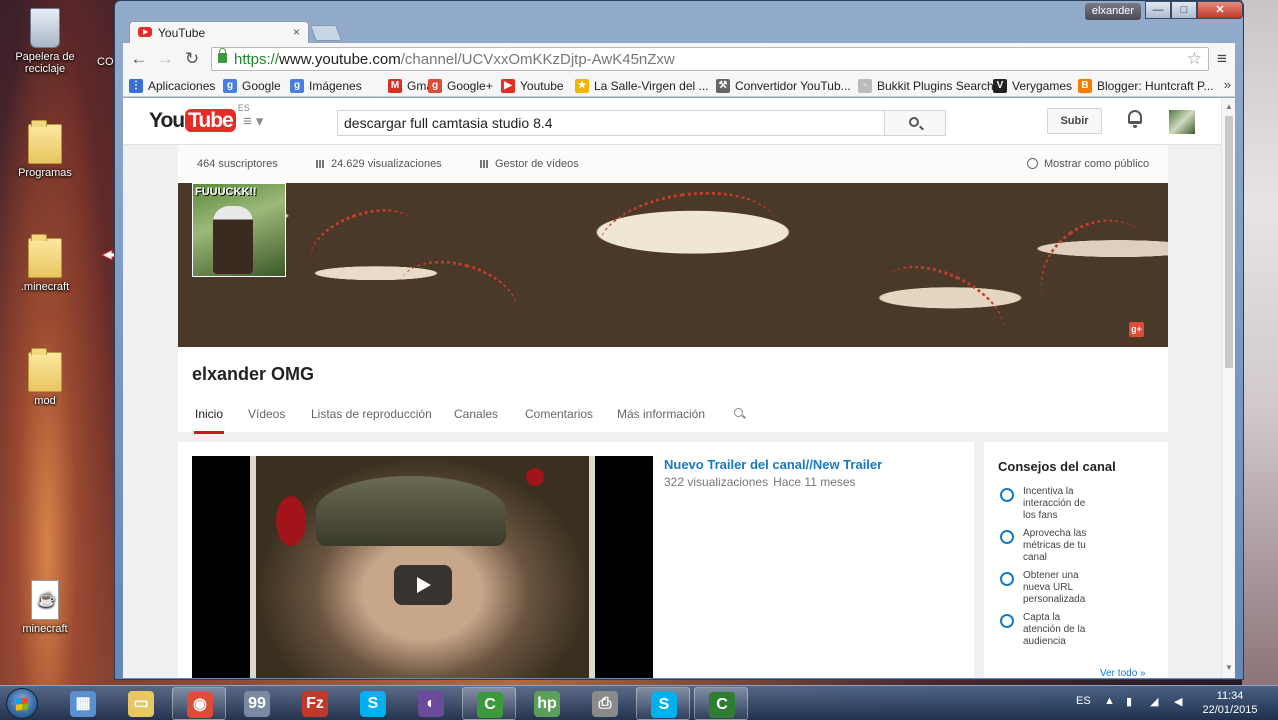  I want to click on clock: 11:34 22/01/2015, so click(1230, 703).